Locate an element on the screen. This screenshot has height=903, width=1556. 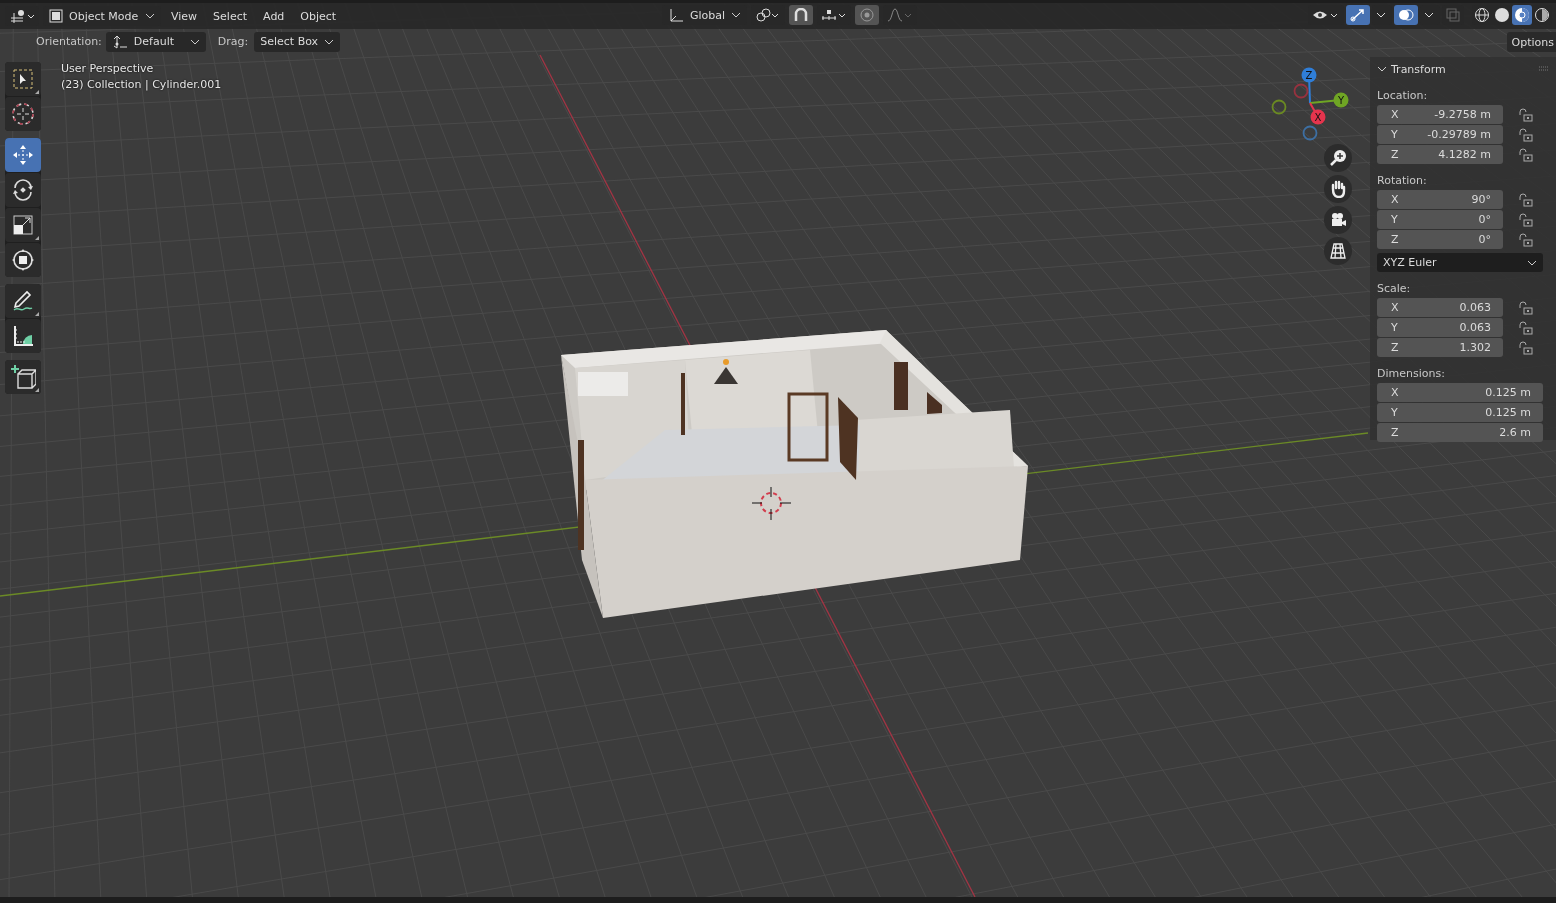
number-field: Z 2.6 m is located at coordinates (1460, 432).